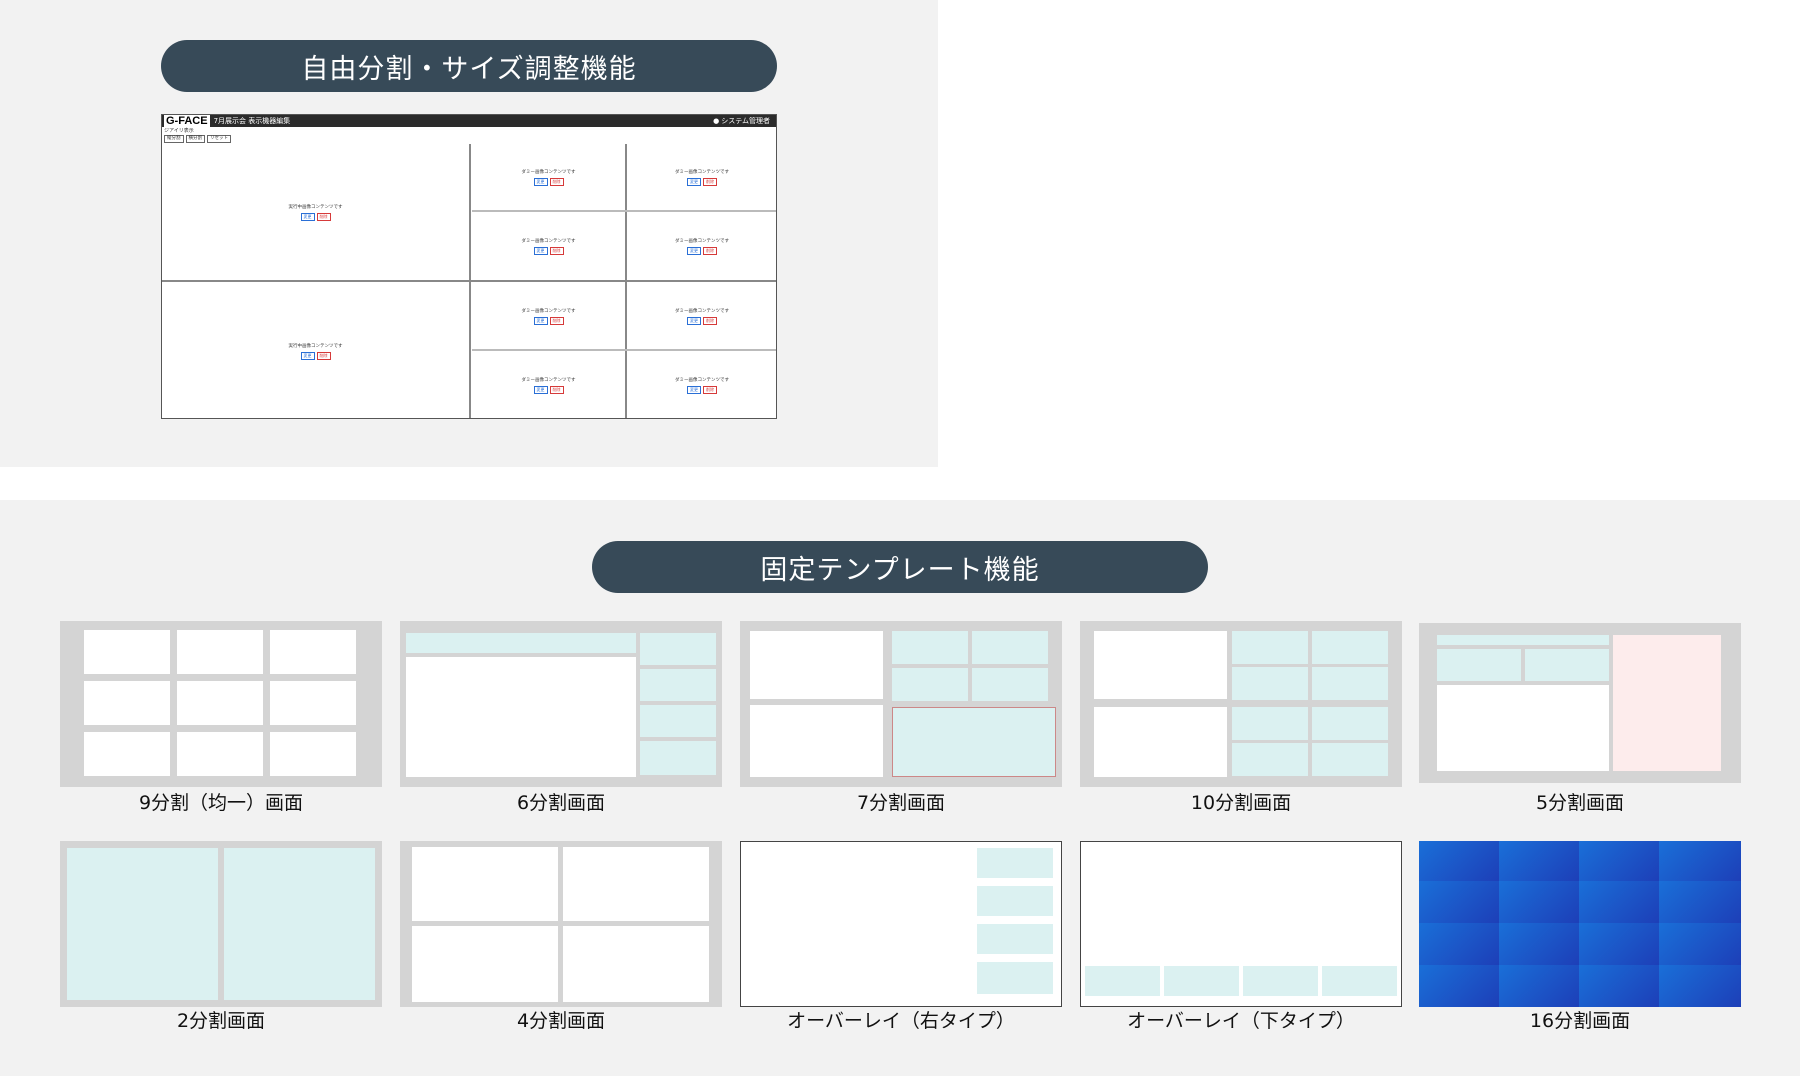  What do you see at coordinates (221, 704) in the screenshot?
I see `template-9-split` at bounding box center [221, 704].